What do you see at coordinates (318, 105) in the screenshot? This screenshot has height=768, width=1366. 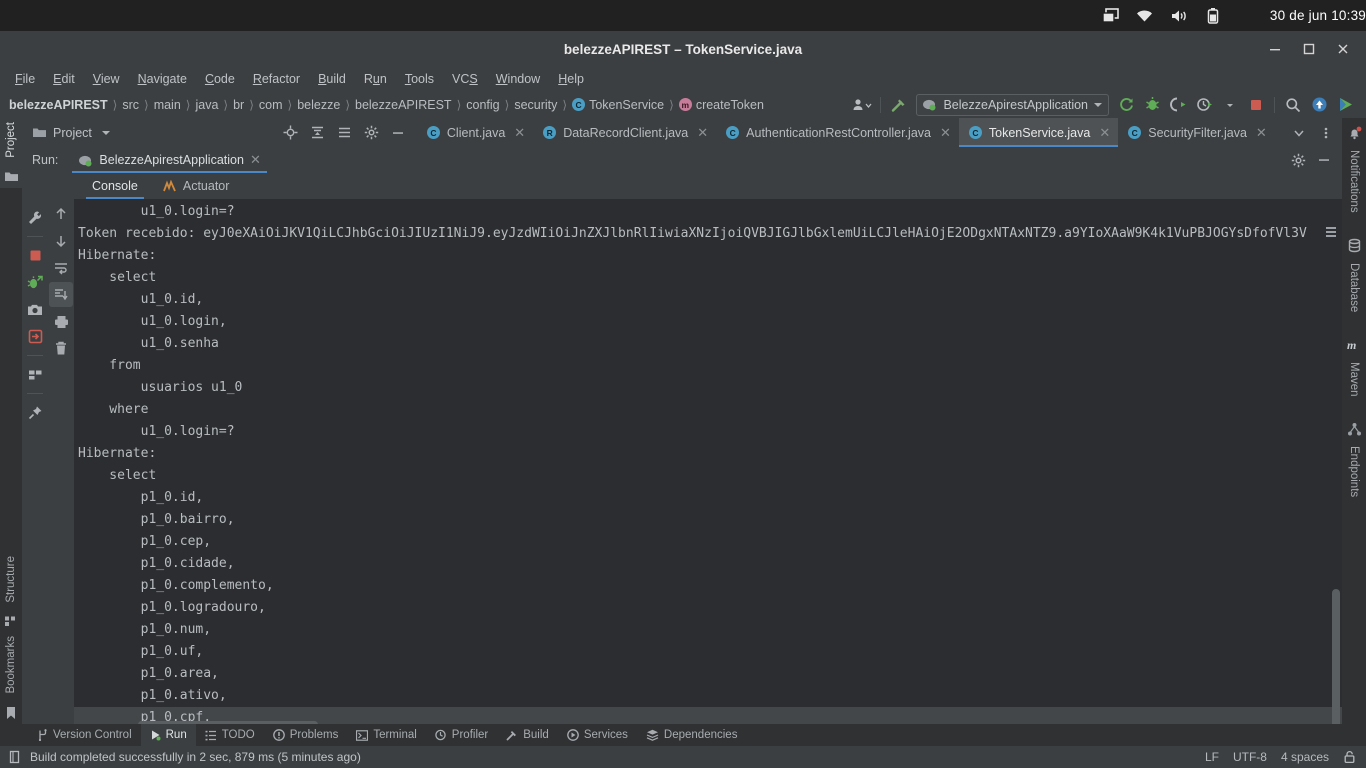 I see `breadcrumb-item-belezze: belezze` at bounding box center [318, 105].